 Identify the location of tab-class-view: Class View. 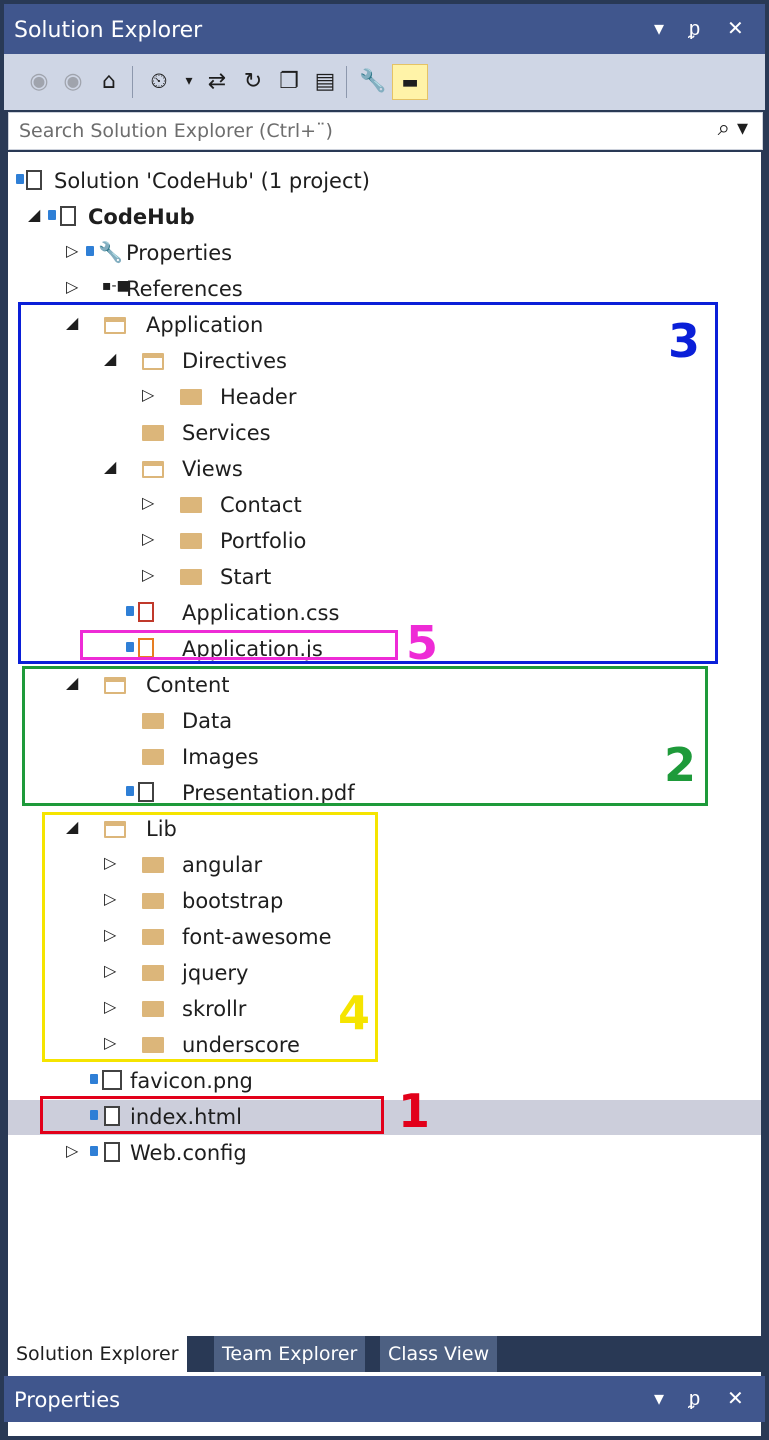
(439, 1354).